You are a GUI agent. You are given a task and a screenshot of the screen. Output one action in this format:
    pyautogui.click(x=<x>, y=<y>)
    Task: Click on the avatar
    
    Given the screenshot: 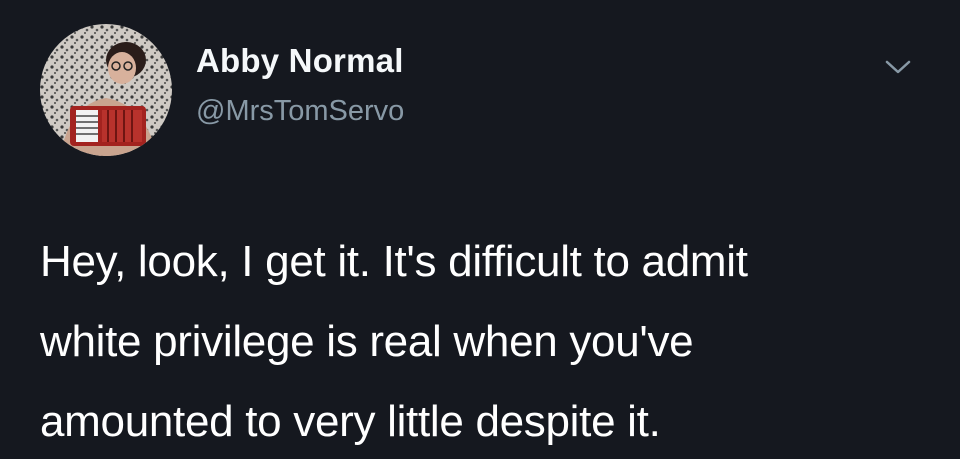 What is the action you would take?
    pyautogui.click(x=106, y=90)
    